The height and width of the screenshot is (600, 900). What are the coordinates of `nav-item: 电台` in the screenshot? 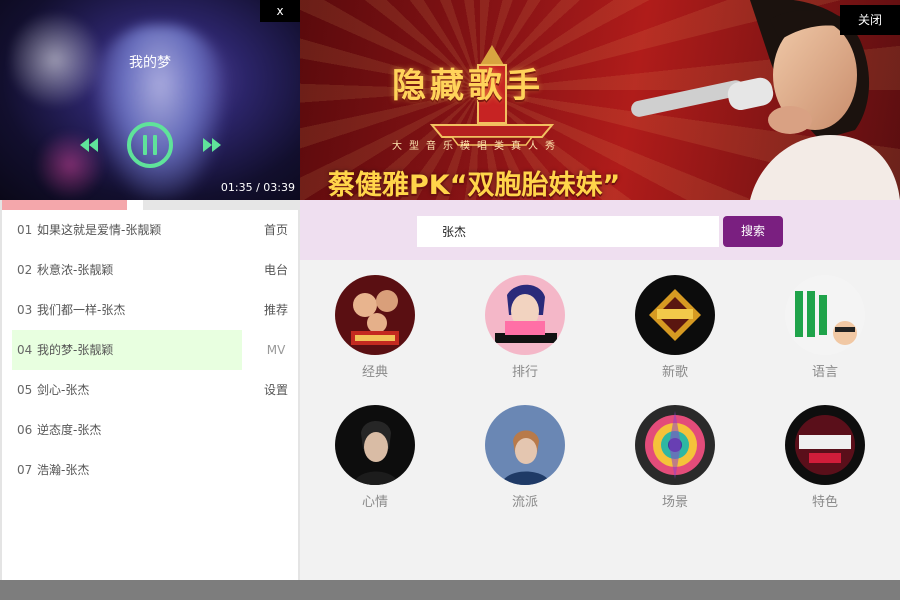 It's located at (276, 270).